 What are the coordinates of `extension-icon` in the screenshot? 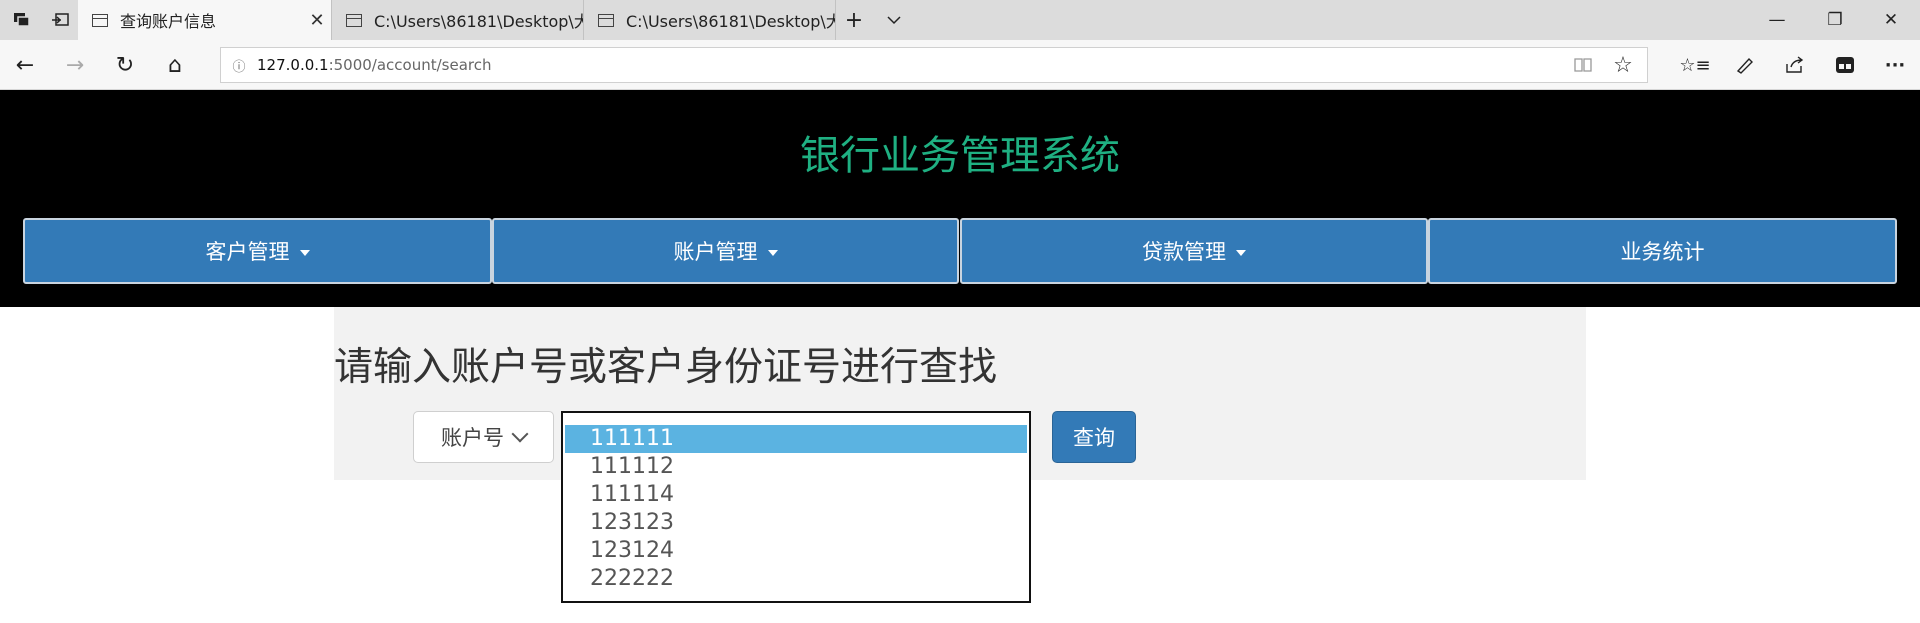 It's located at (1845, 65).